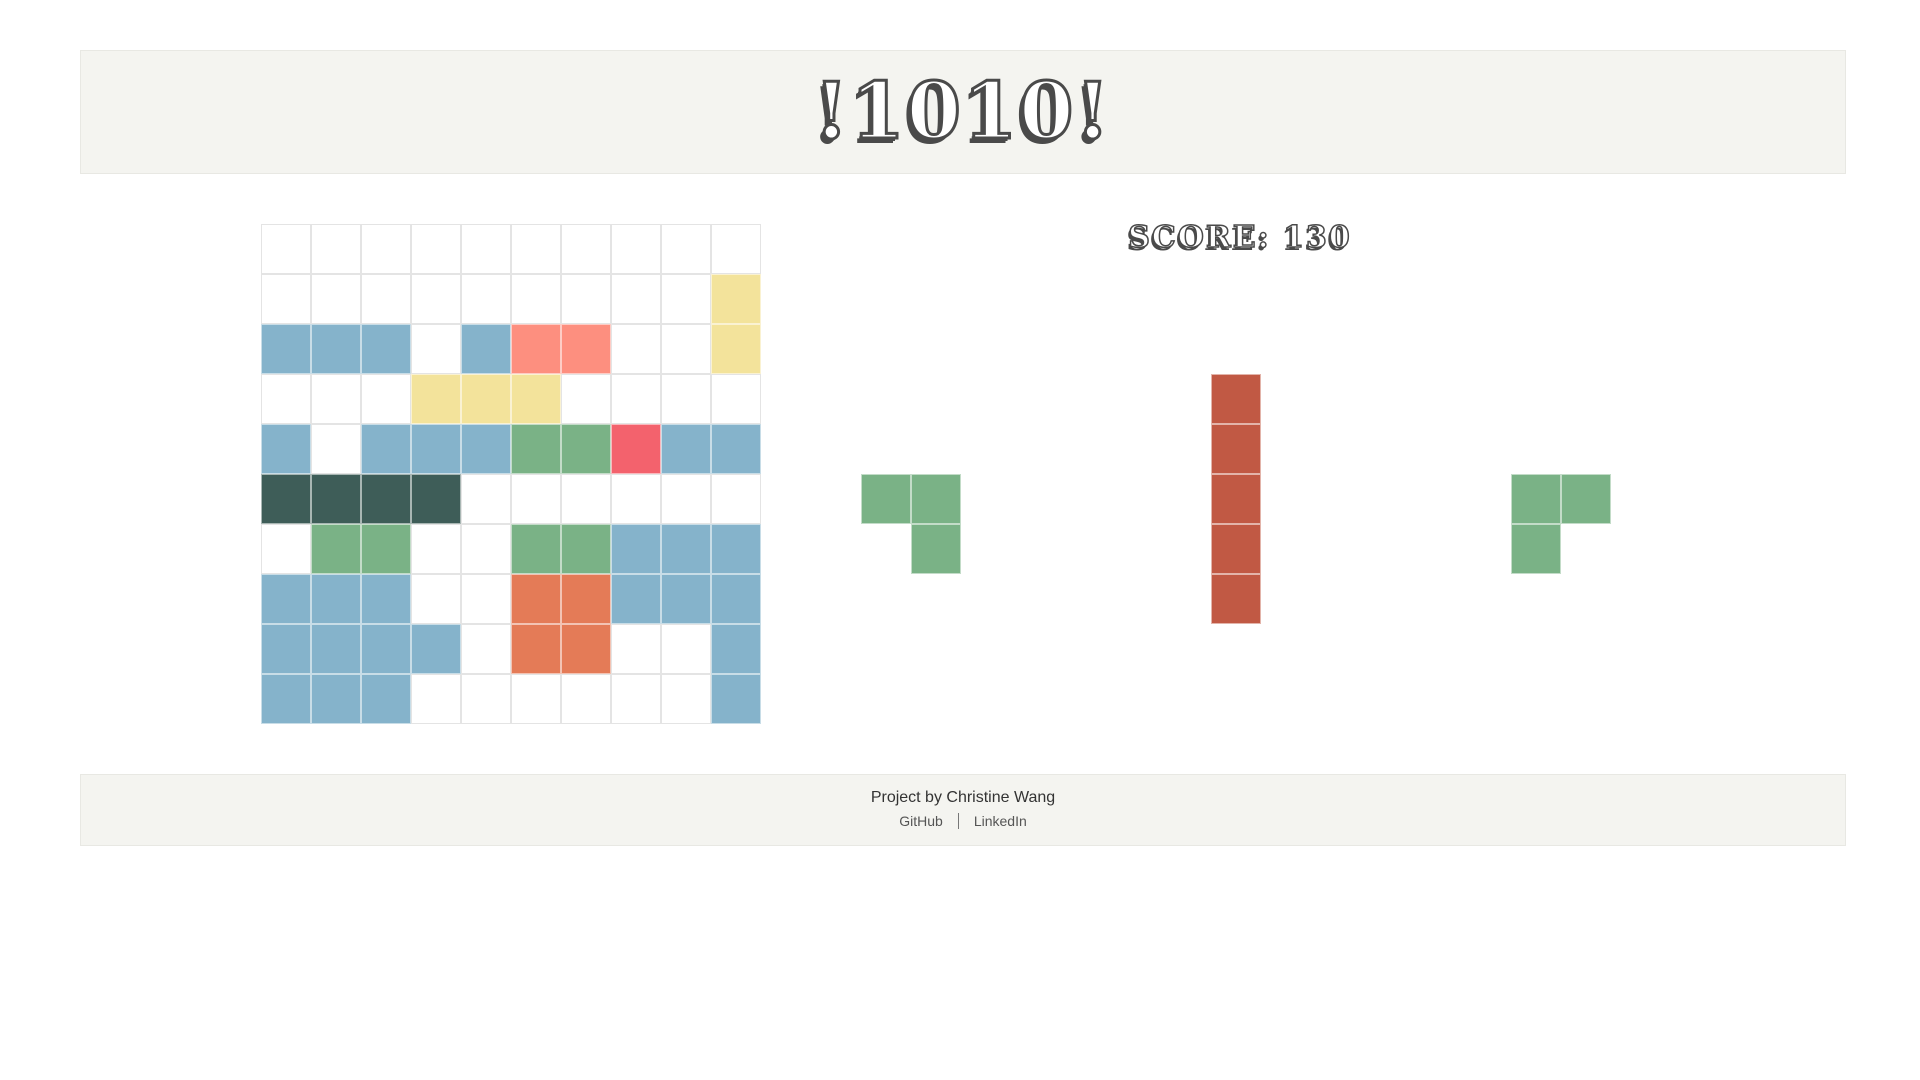  Describe the element at coordinates (1000, 821) in the screenshot. I see `linkedin-link: LinkedIn` at that location.